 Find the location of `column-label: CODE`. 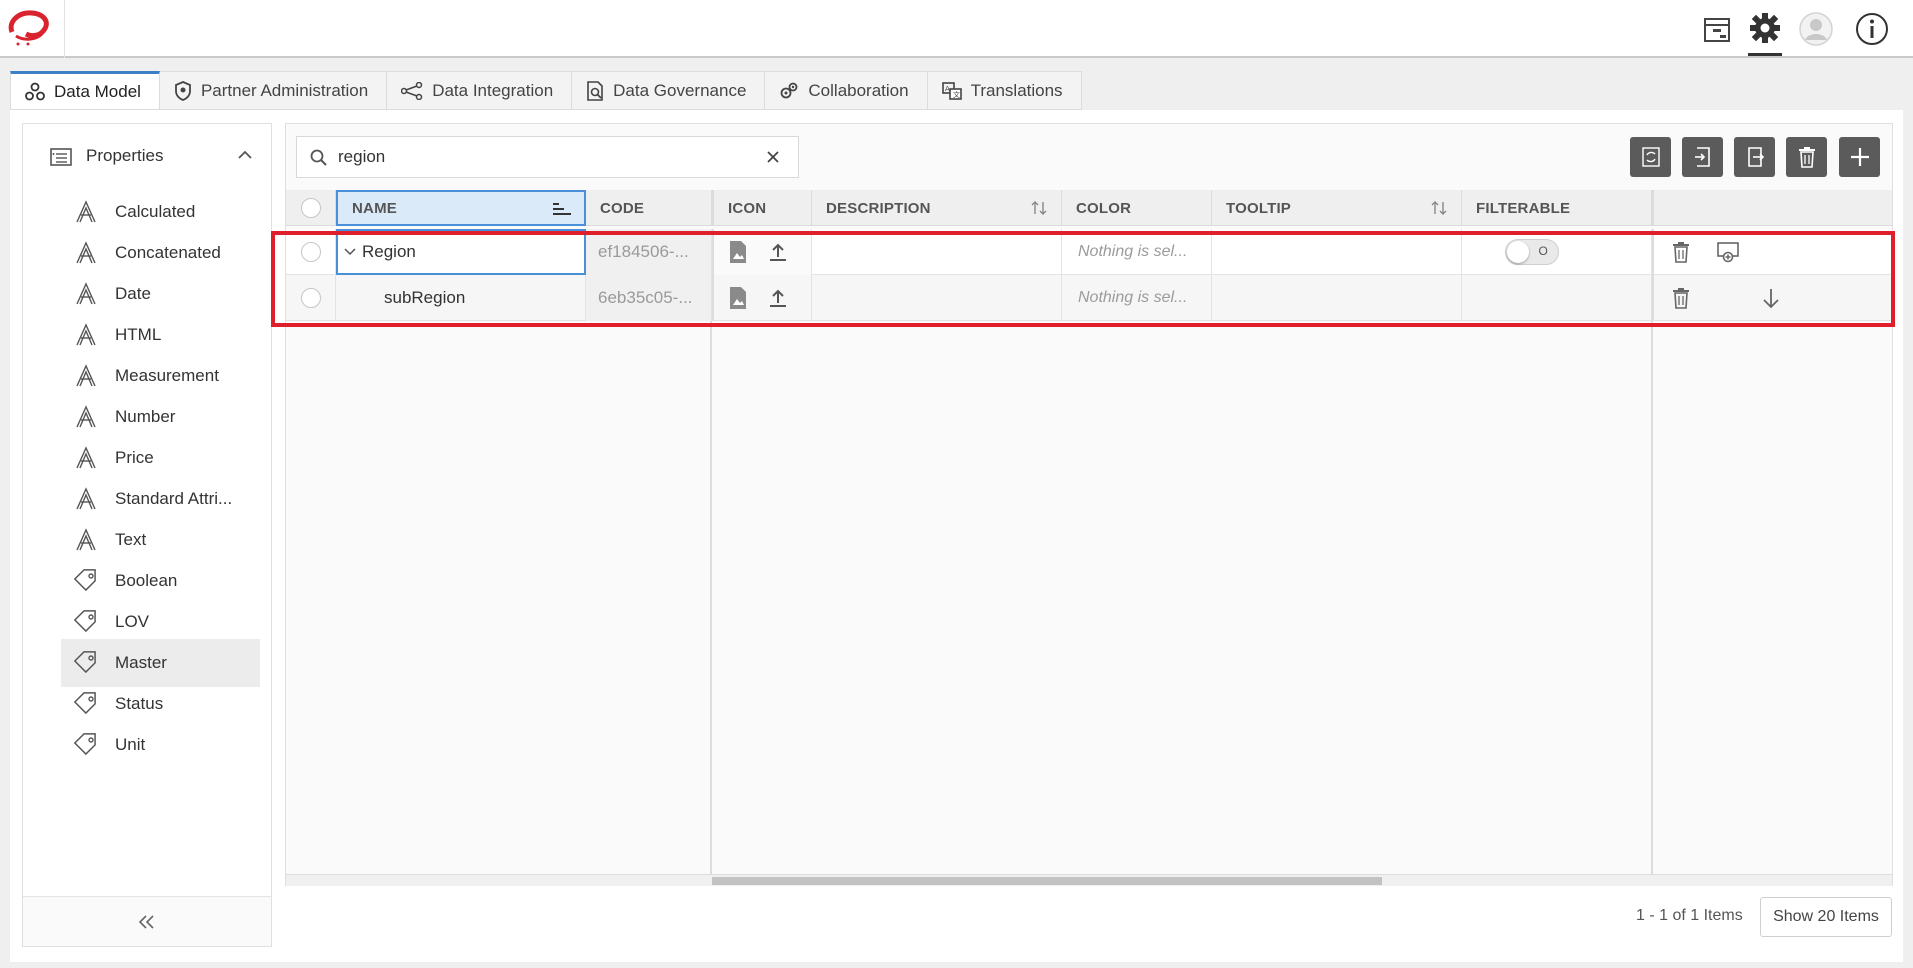

column-label: CODE is located at coordinates (622, 208).